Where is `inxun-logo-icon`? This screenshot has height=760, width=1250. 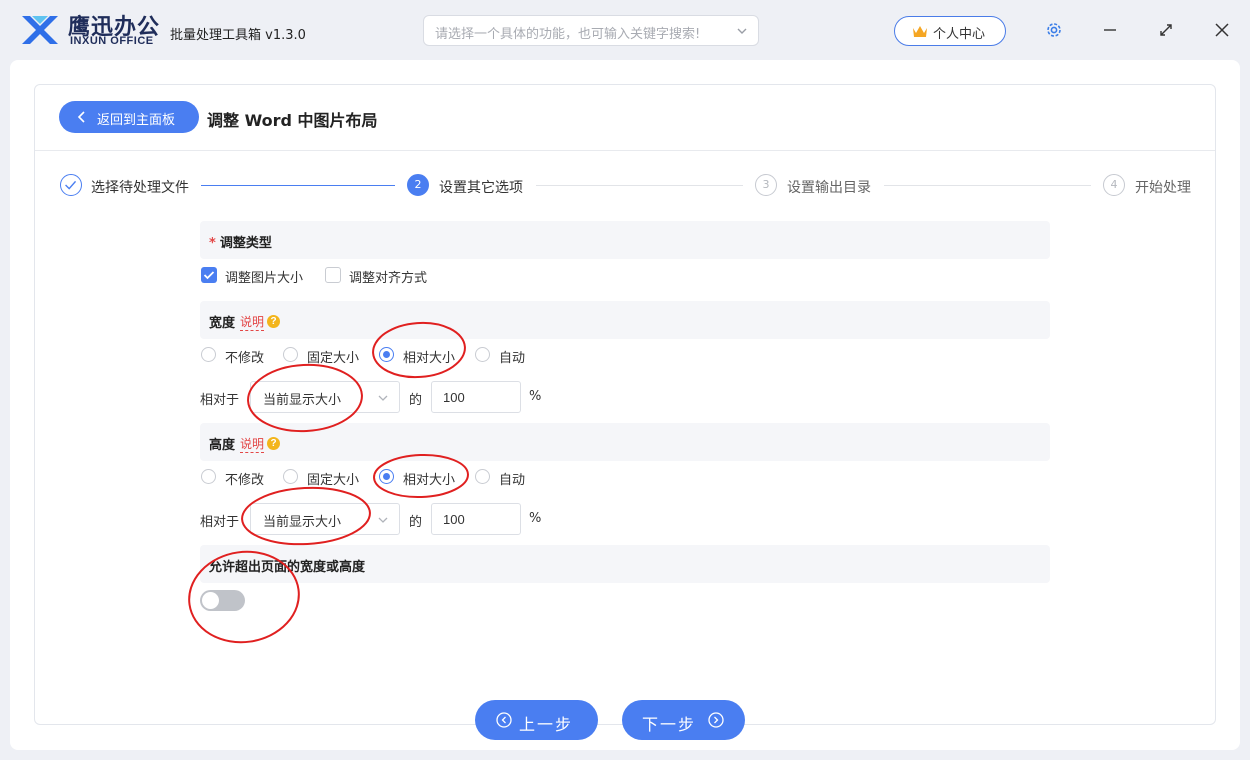
inxun-logo-icon is located at coordinates (40, 30).